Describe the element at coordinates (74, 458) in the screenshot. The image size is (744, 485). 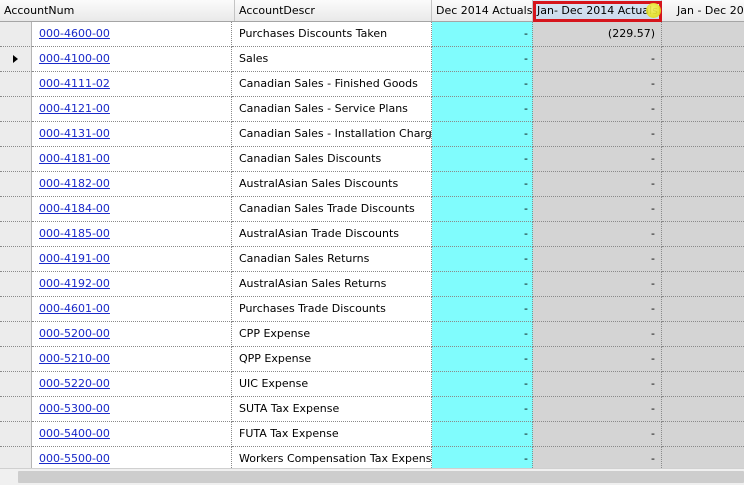
I see `account-num-link: 000-5500-00` at that location.